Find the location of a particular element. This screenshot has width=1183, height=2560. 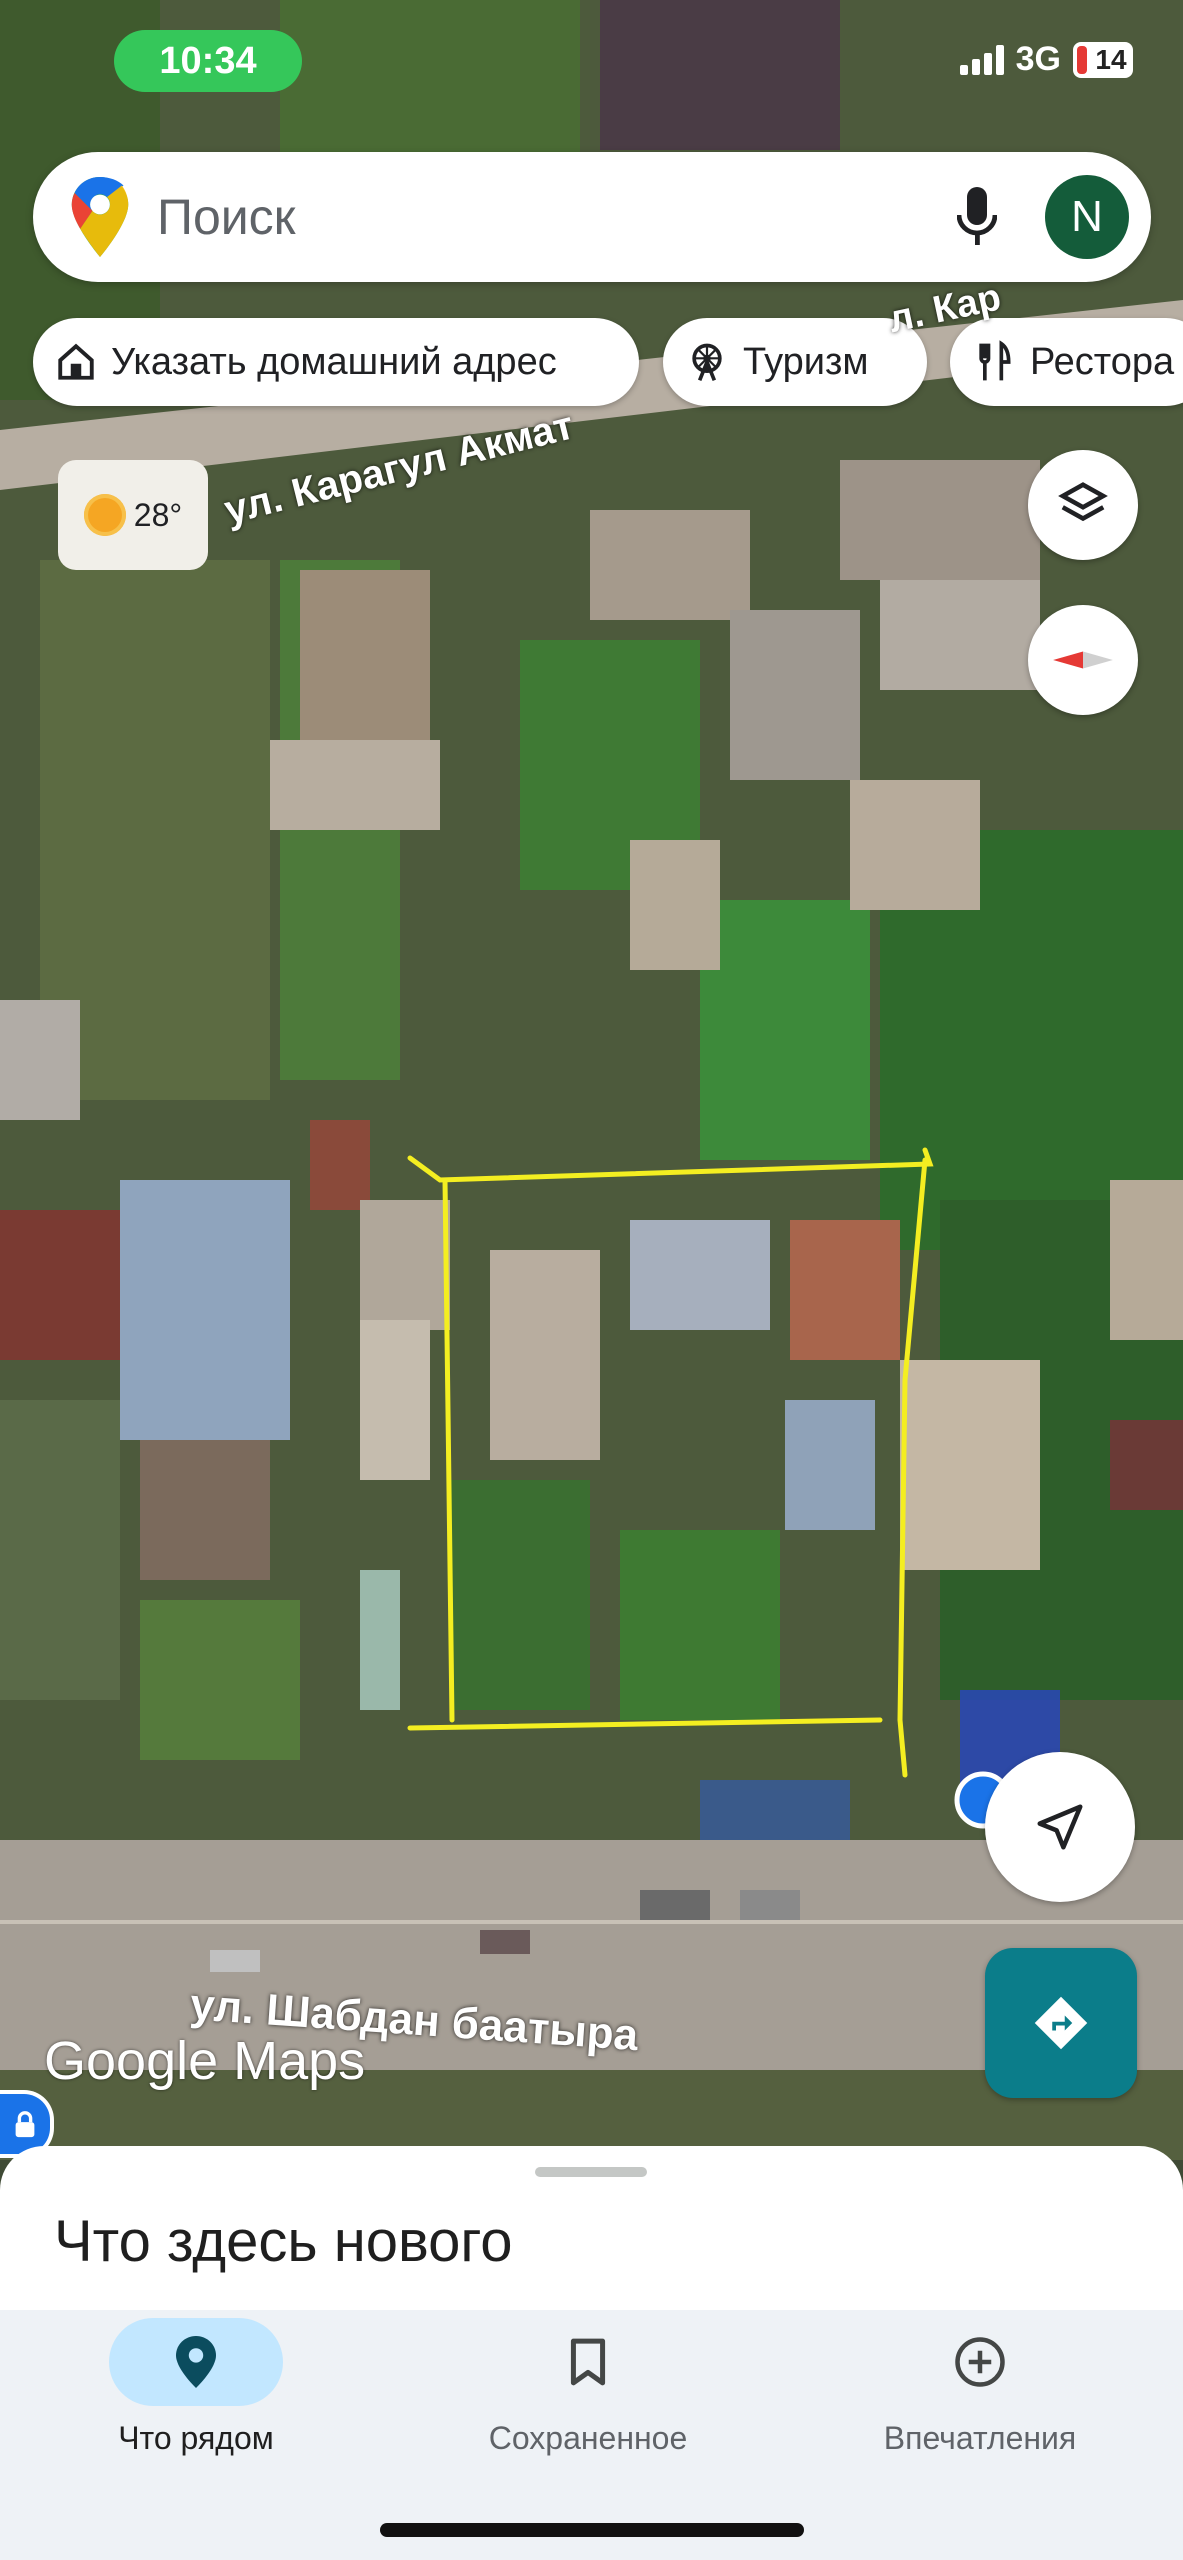

signal-icon is located at coordinates (981, 59).